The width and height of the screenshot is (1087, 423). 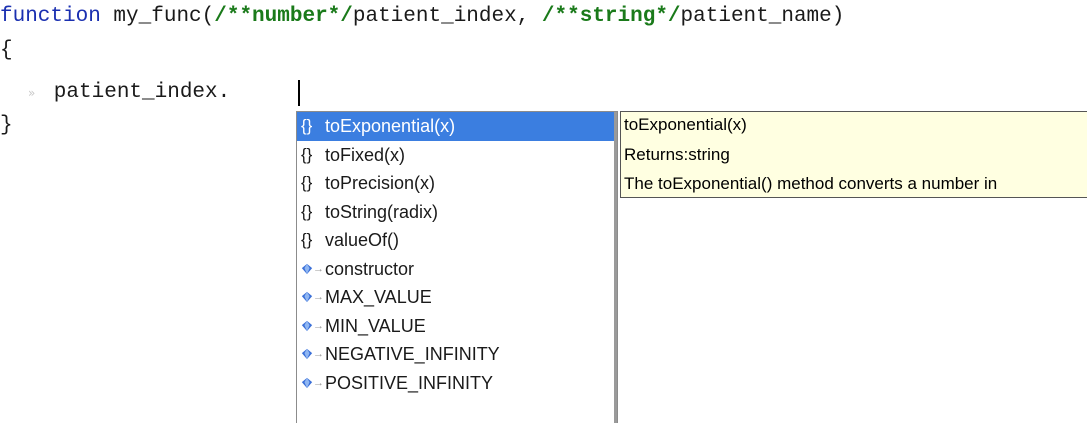 I want to click on autocomplete-item-label: constructor, so click(x=370, y=268).